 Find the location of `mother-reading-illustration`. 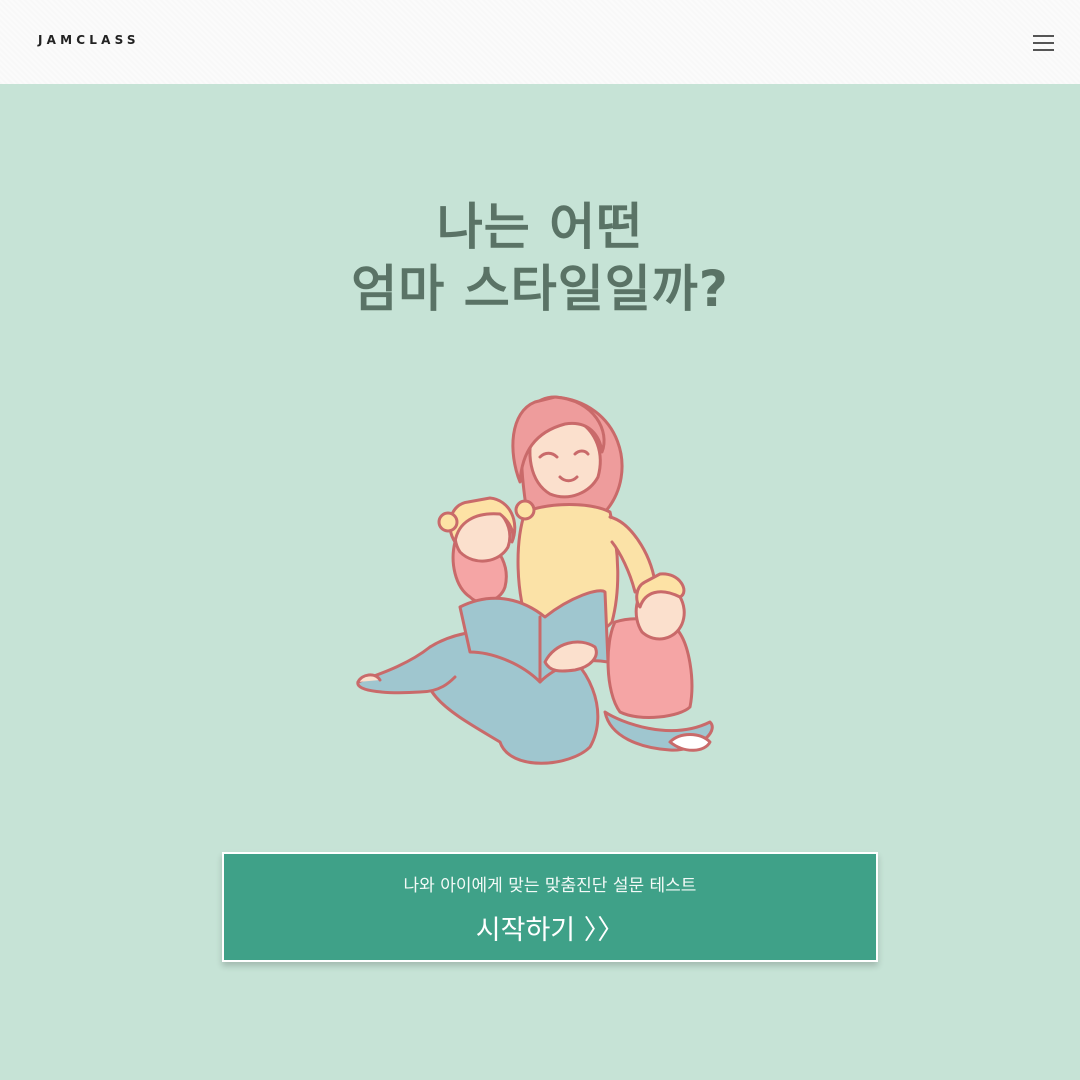

mother-reading-illustration is located at coordinates (535, 580).